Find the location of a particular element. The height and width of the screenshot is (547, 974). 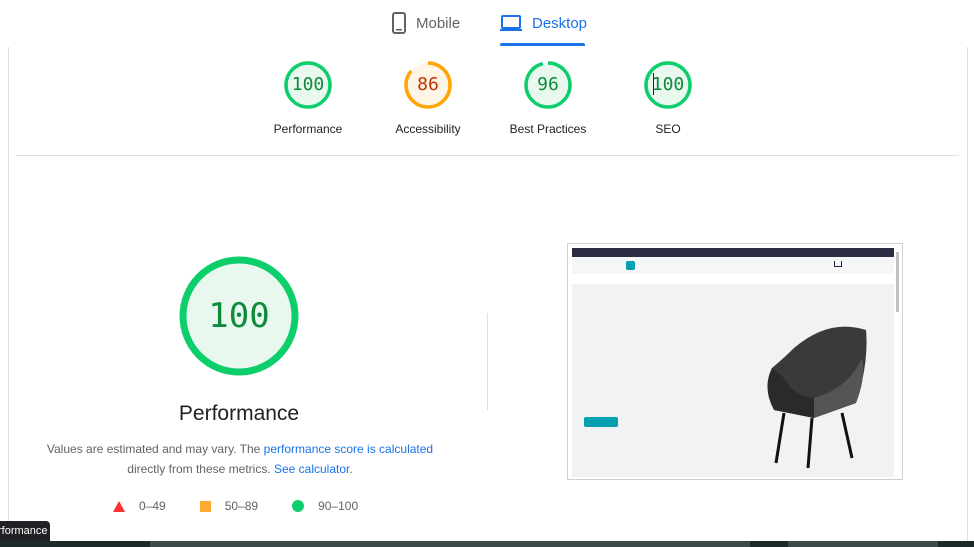

gauge-ring: 86 is located at coordinates (428, 85).